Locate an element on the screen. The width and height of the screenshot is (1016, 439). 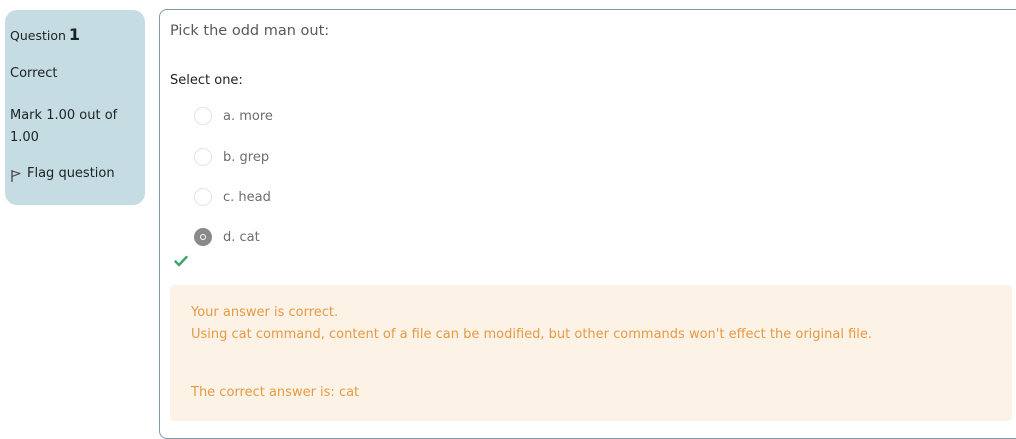
answer-radio-c is located at coordinates (203, 197).